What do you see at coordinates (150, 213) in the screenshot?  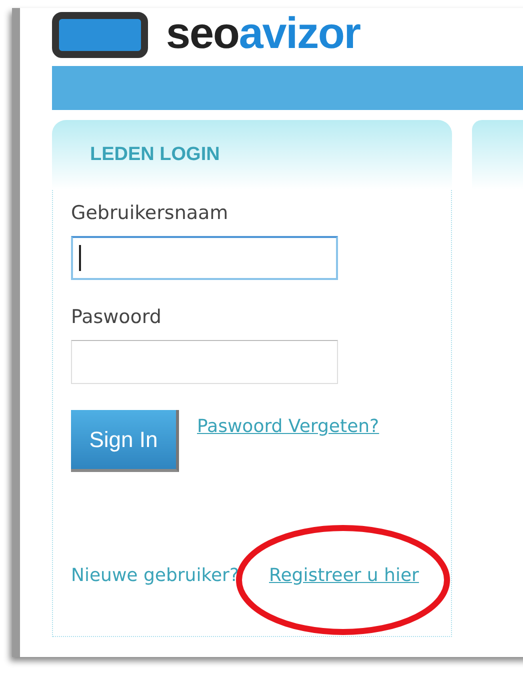 I see `field-label: Gebruikersnaam` at bounding box center [150, 213].